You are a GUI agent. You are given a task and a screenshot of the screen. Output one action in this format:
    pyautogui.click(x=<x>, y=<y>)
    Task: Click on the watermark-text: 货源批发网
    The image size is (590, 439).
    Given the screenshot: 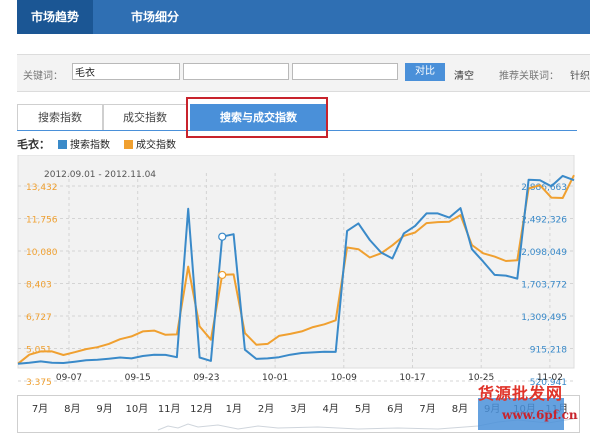 What is the action you would take?
    pyautogui.click(x=521, y=393)
    